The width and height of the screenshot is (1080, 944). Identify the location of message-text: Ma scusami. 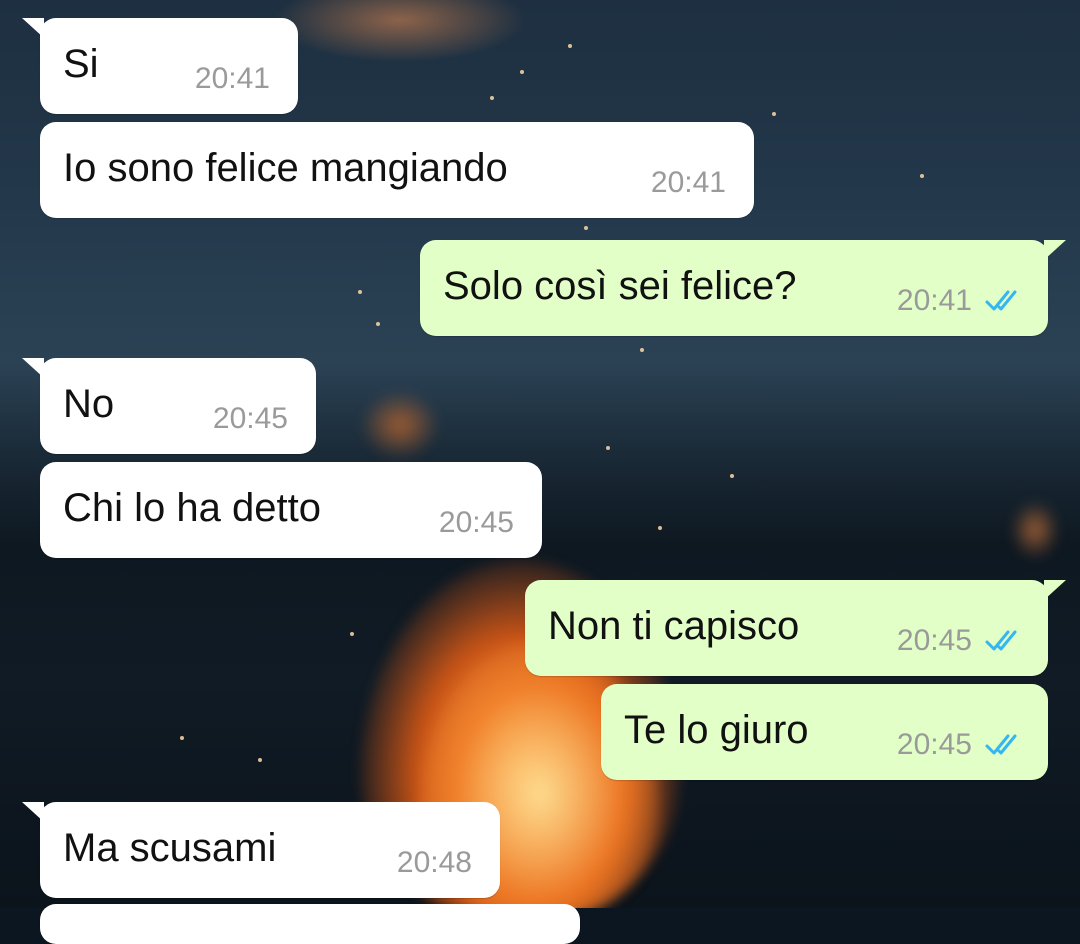
(170, 848).